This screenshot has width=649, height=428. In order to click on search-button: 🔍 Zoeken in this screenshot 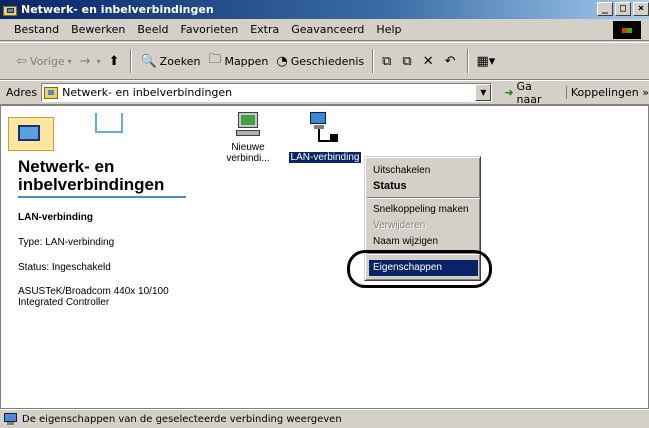, I will do `click(170, 61)`.